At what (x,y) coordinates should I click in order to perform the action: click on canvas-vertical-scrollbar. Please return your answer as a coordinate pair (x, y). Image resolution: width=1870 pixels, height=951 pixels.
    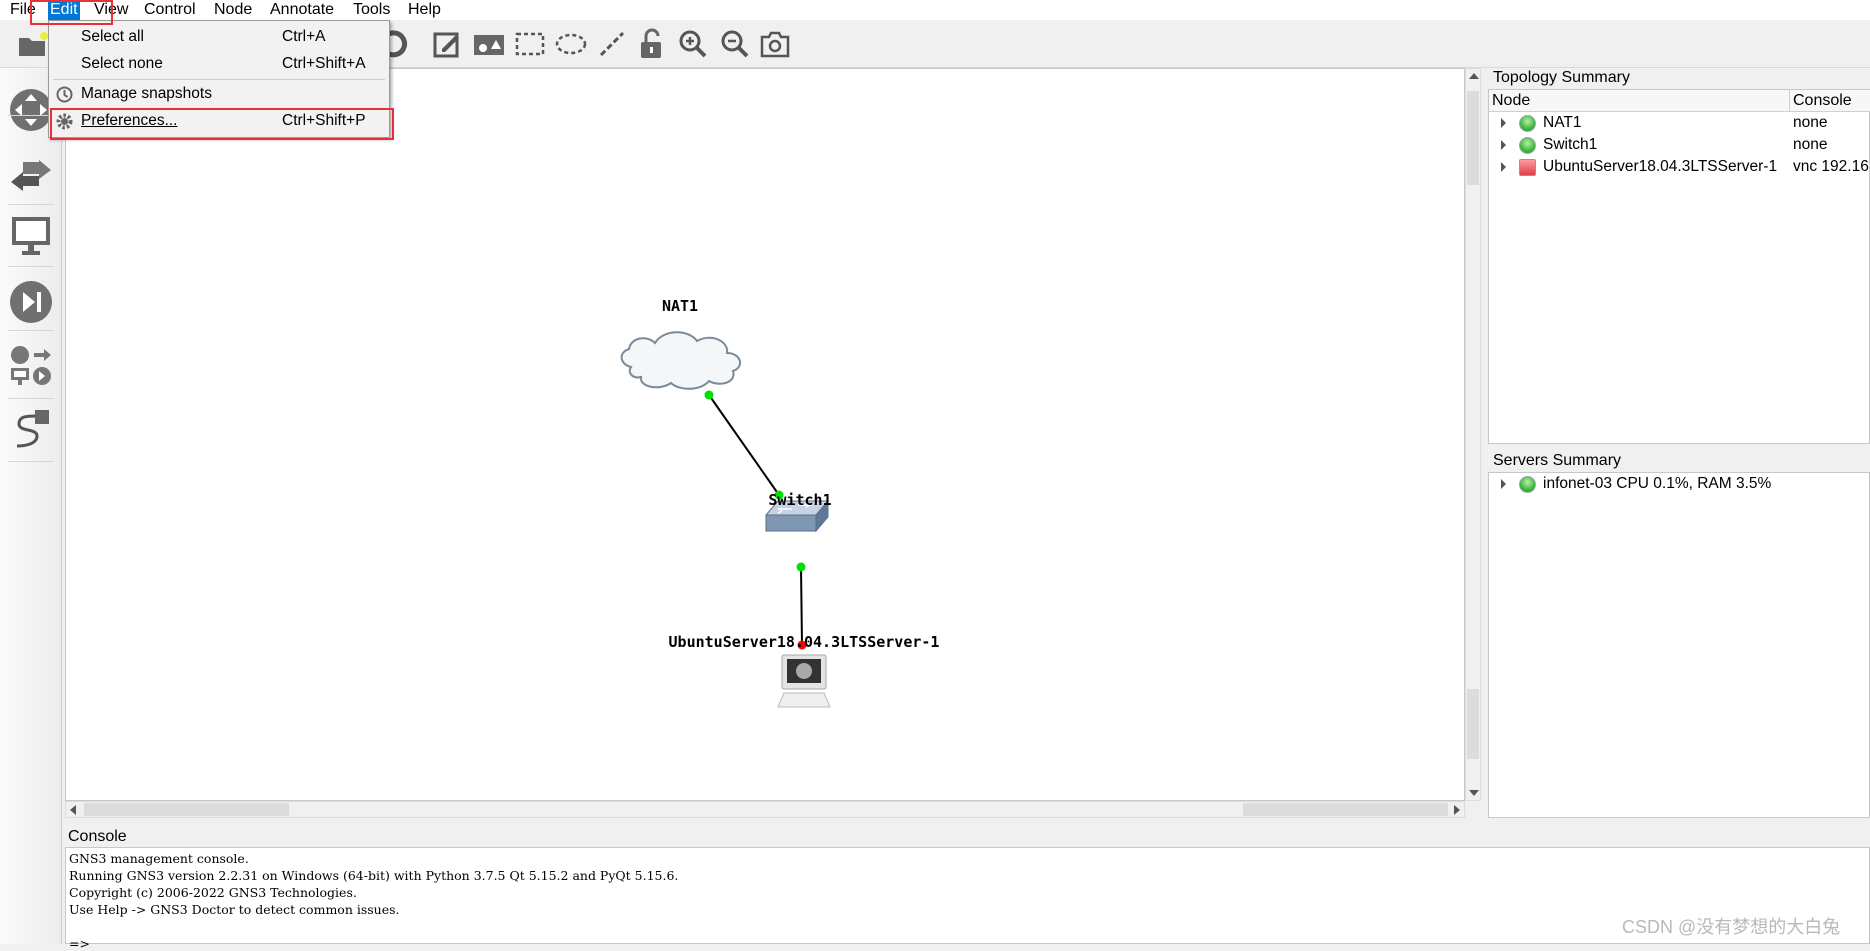
    Looking at the image, I should click on (1473, 434).